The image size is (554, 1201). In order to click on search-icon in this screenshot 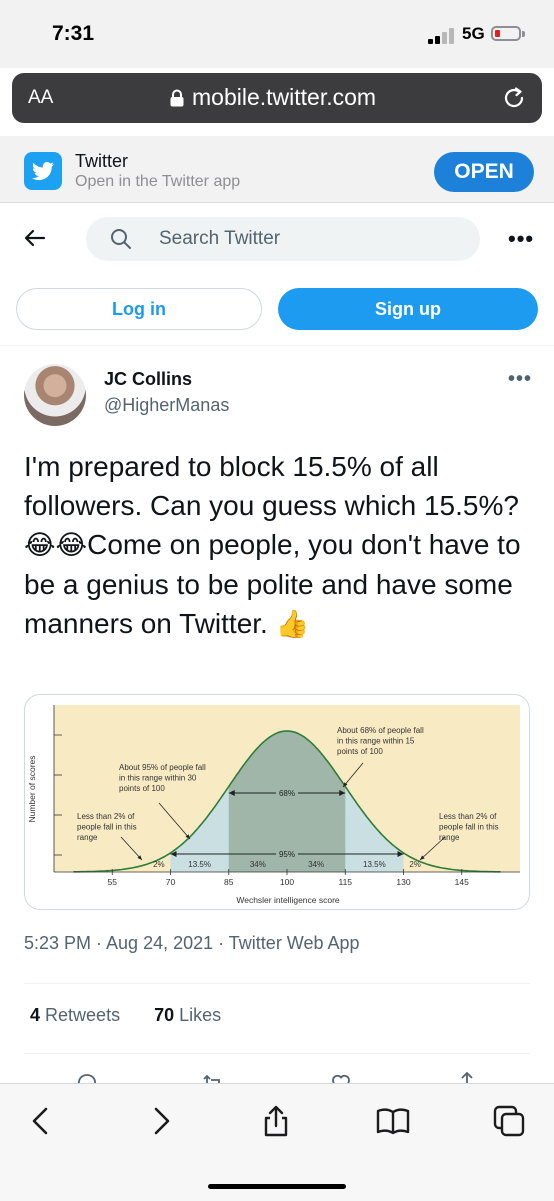, I will do `click(121, 239)`.